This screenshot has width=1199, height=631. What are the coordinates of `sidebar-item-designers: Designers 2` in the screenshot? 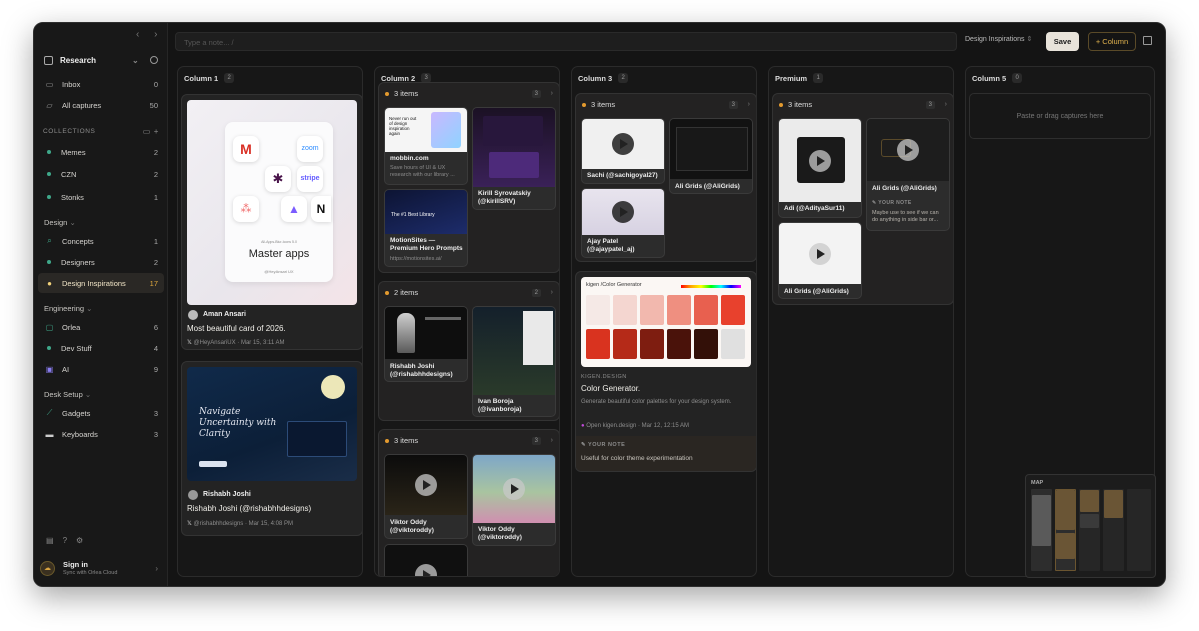 It's located at (101, 262).